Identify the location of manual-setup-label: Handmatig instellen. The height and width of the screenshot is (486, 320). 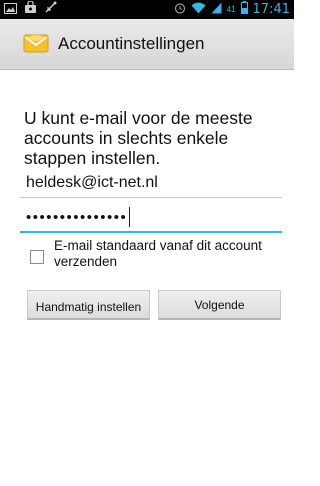
(88, 307).